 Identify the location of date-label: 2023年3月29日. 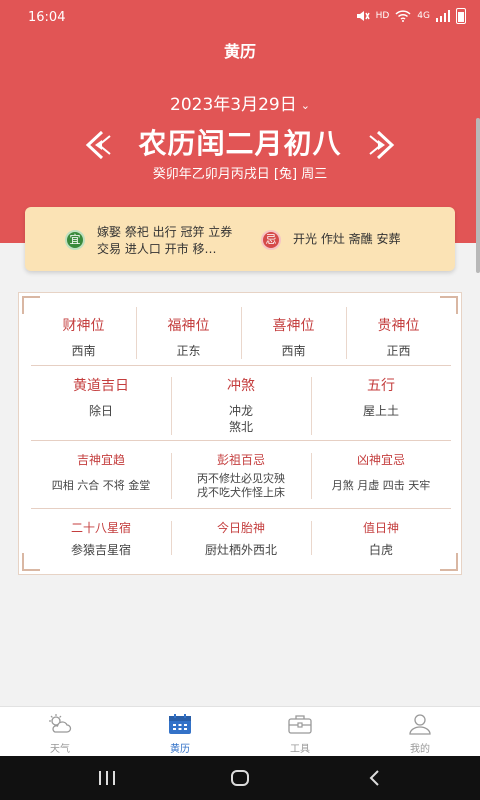
(233, 105).